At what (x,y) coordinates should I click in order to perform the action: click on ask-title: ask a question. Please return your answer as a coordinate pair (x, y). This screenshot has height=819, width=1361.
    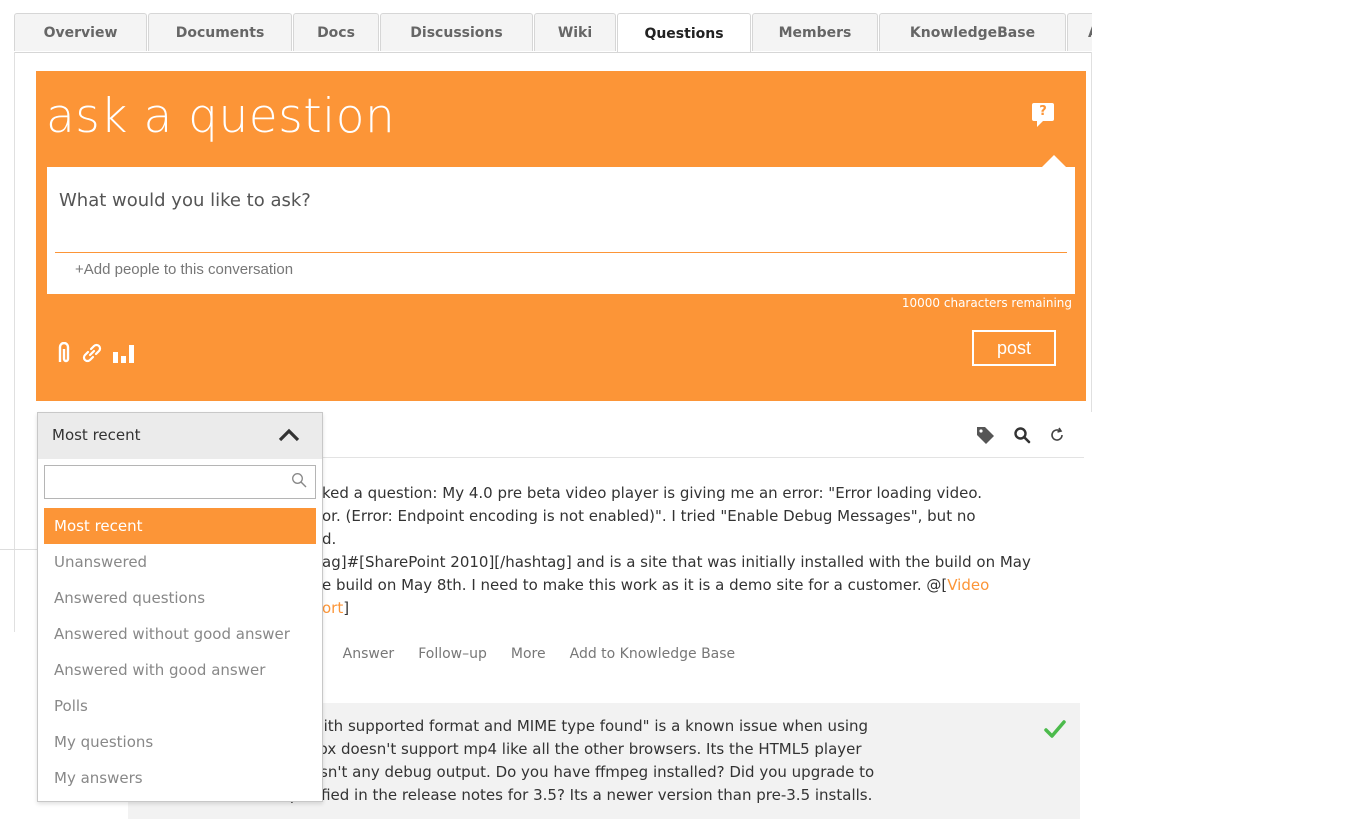
    Looking at the image, I should click on (221, 116).